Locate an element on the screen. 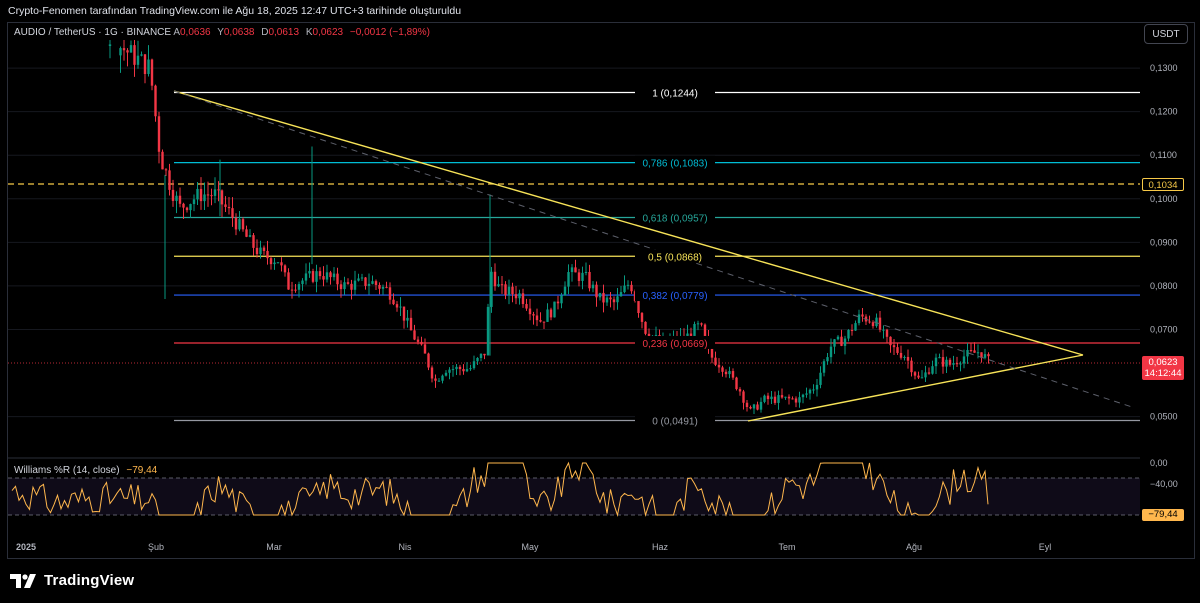  wr-axis-label: −40,00 is located at coordinates (1164, 484).